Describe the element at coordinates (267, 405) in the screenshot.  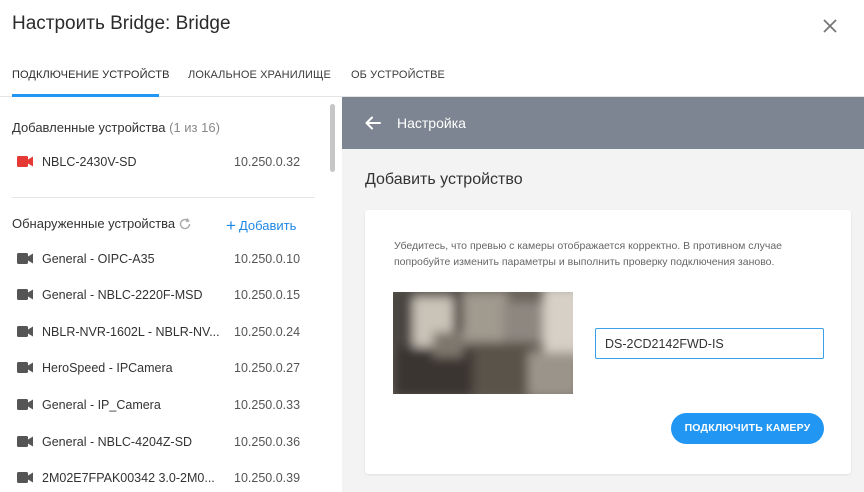
I see `device-ip: 10.250.0.33` at that location.